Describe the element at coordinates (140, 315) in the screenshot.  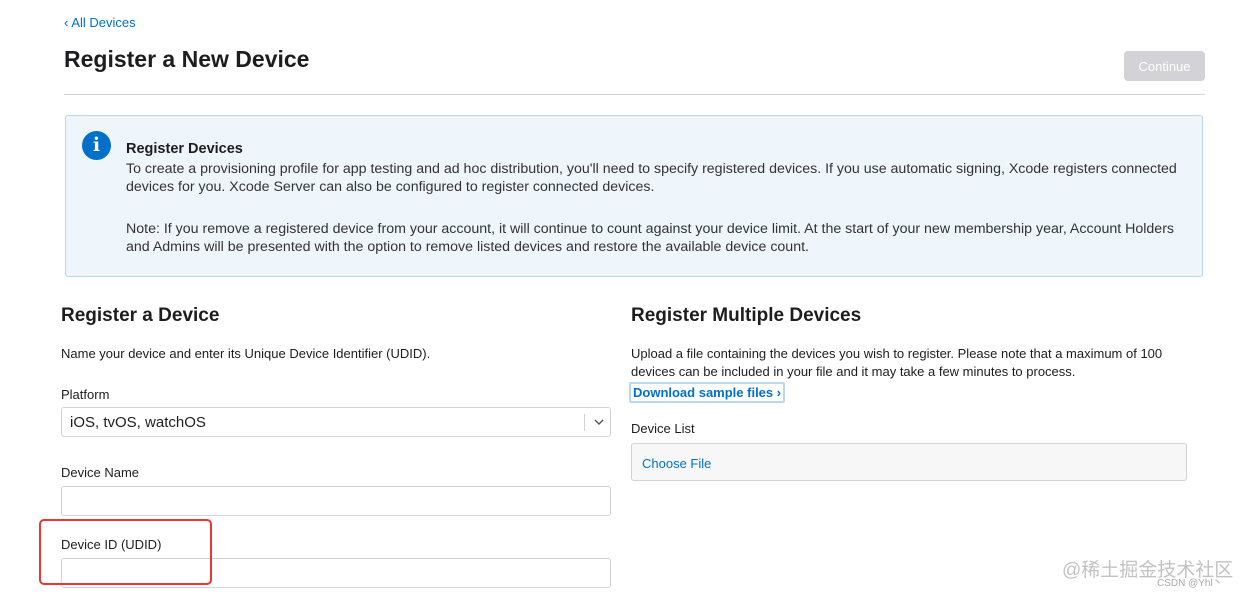
I see `register-device-title: Register a Device` at that location.